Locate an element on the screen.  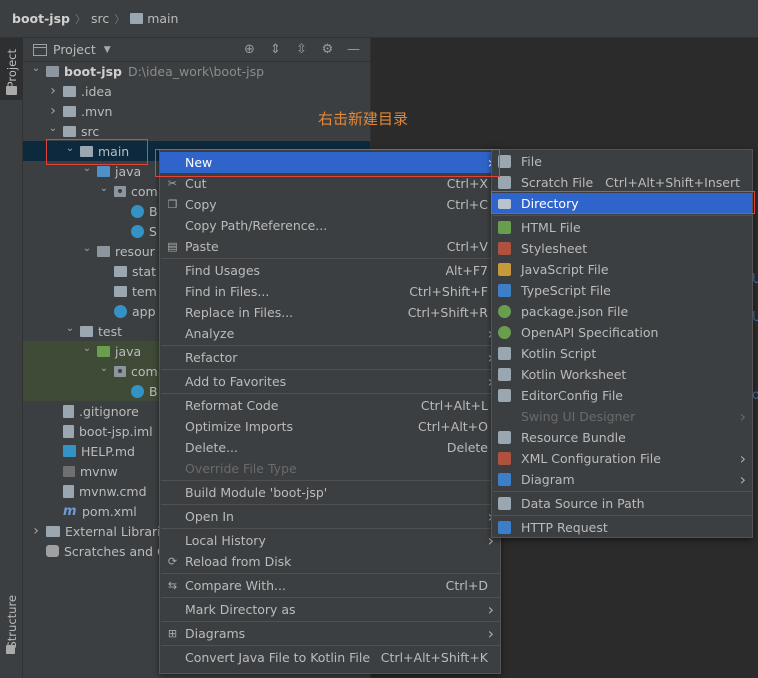
menu-item-mark-directory-as: Mark Directory as › is located at coordinates (330, 609).